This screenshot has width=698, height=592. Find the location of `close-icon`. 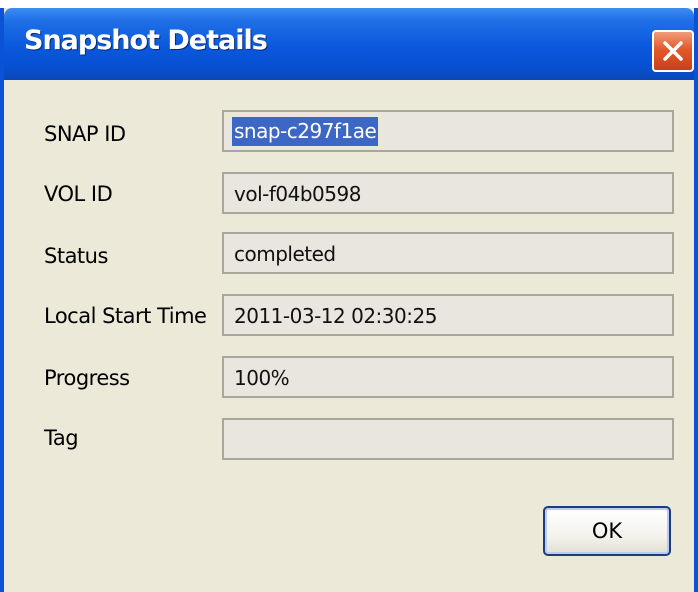

close-icon is located at coordinates (673, 51).